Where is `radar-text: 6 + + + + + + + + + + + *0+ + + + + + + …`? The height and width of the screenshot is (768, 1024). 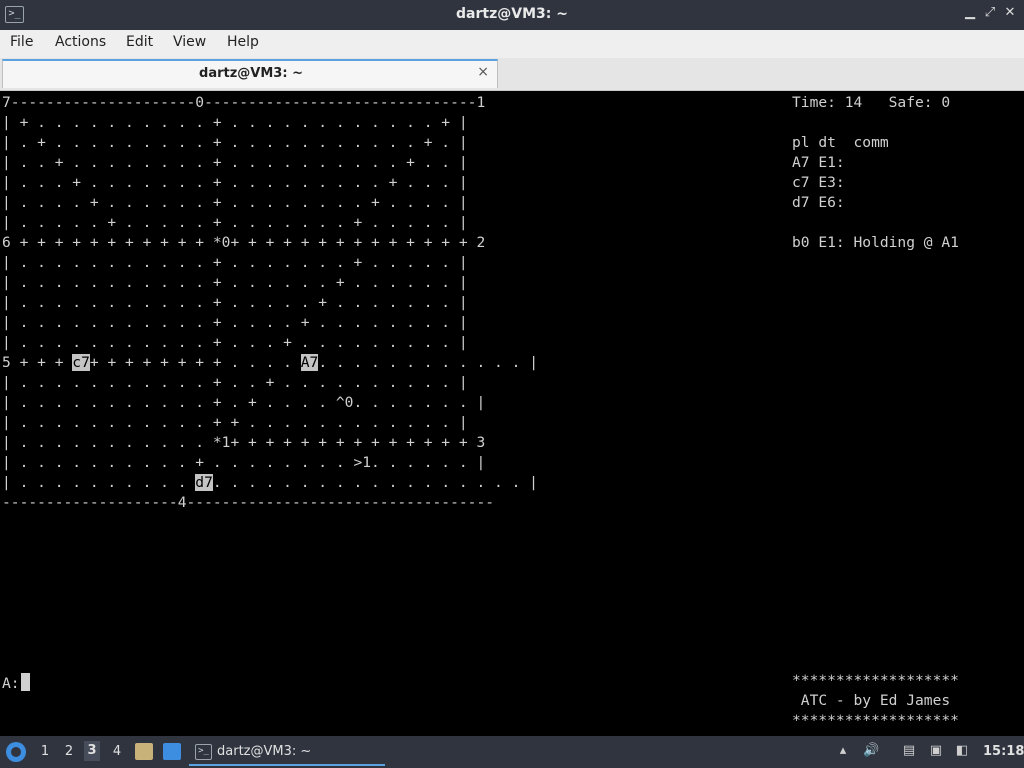 radar-text: 6 + + + + + + + + + + + *0+ + + + + + + … is located at coordinates (244, 242).